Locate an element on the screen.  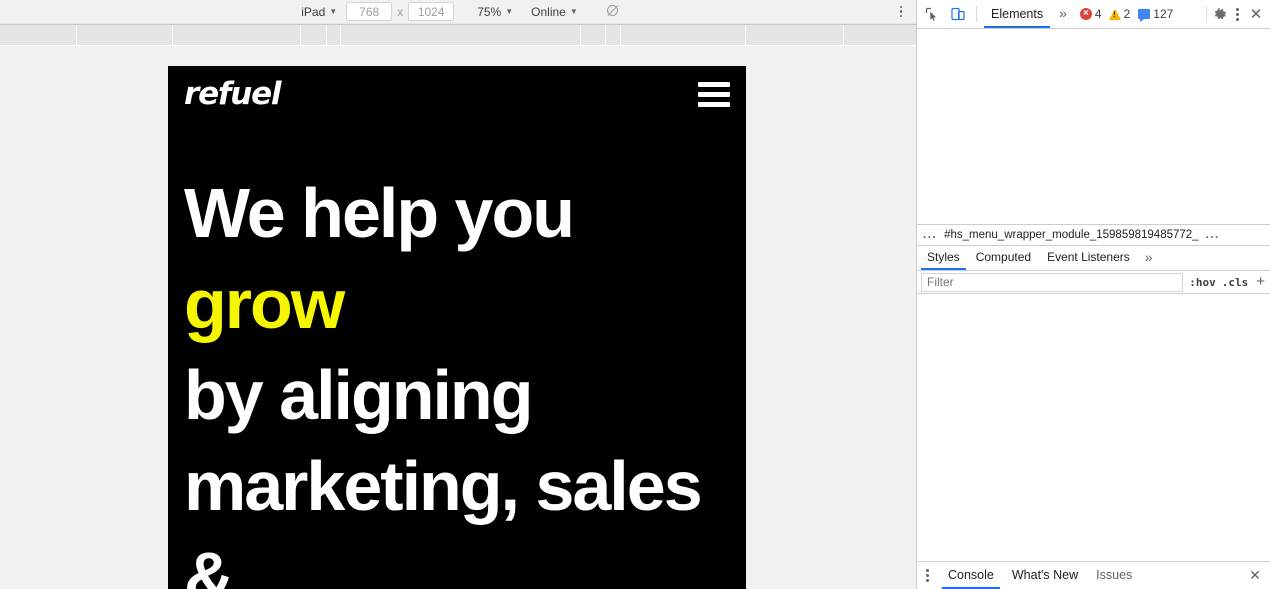
warning-count: 2 is located at coordinates (1127, 14).